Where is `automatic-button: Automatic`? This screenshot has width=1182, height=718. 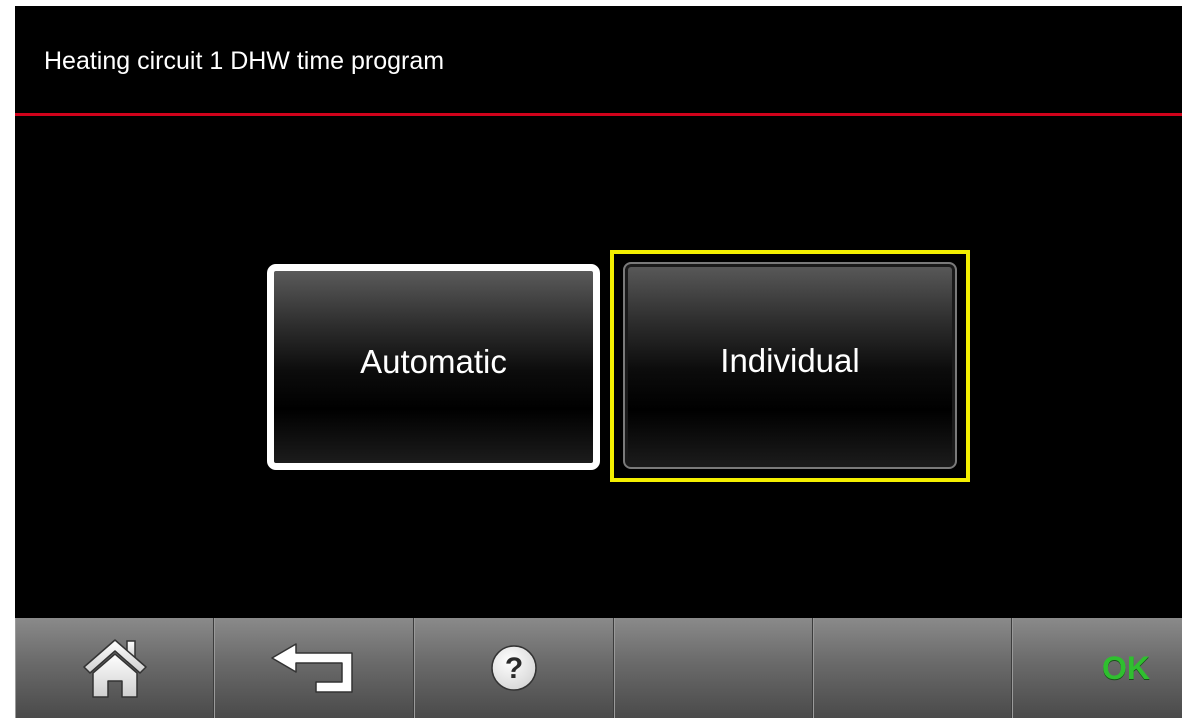 automatic-button: Automatic is located at coordinates (433, 367).